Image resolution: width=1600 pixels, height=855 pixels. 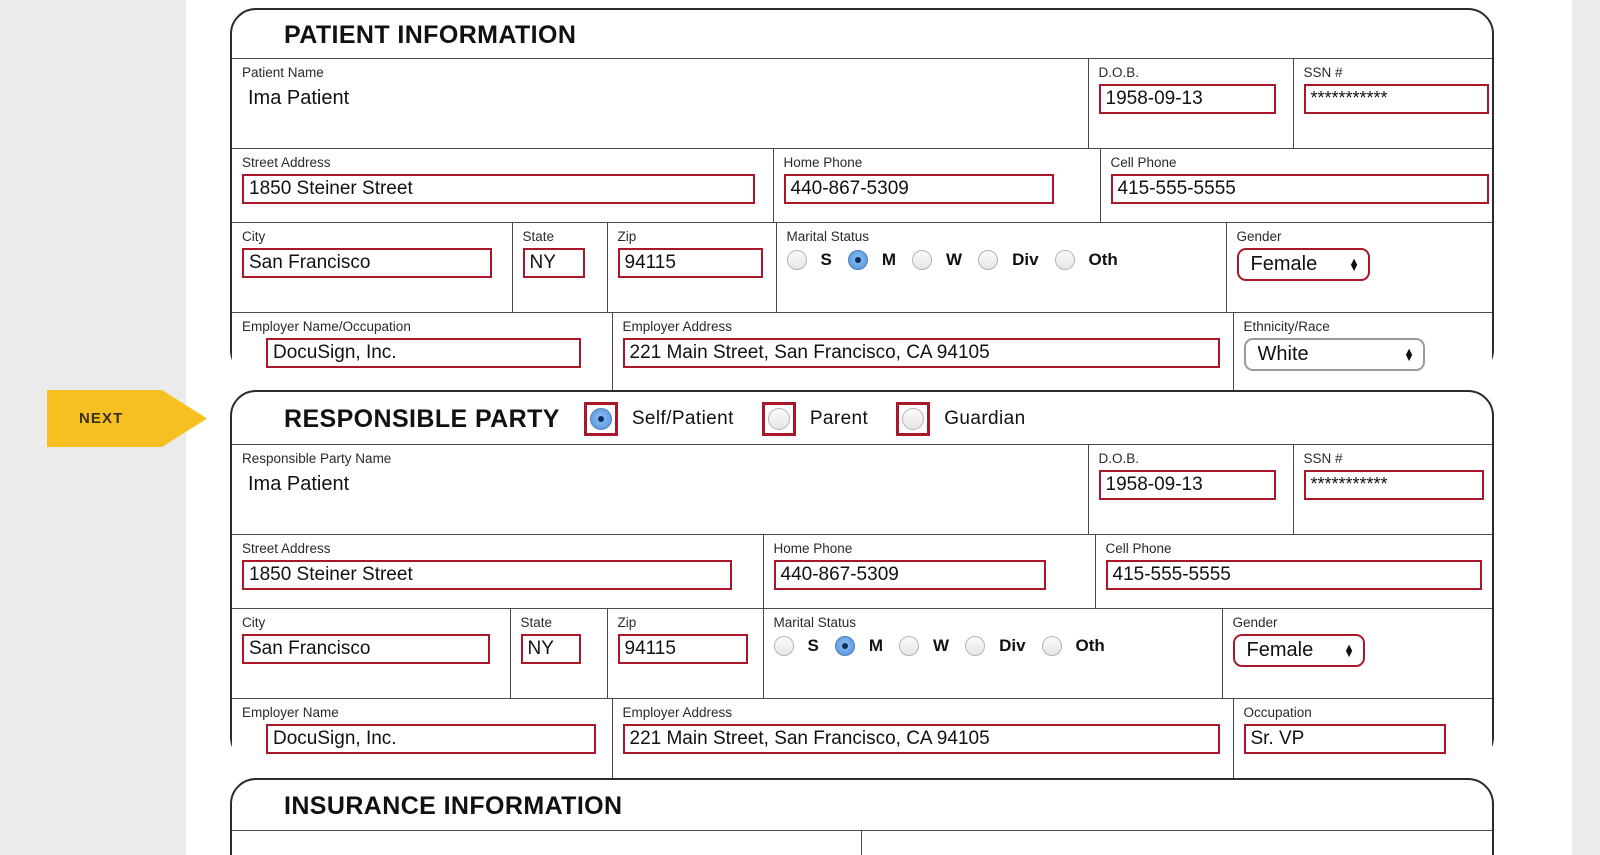 I want to click on insurance-partial-row, so click(x=862, y=842).